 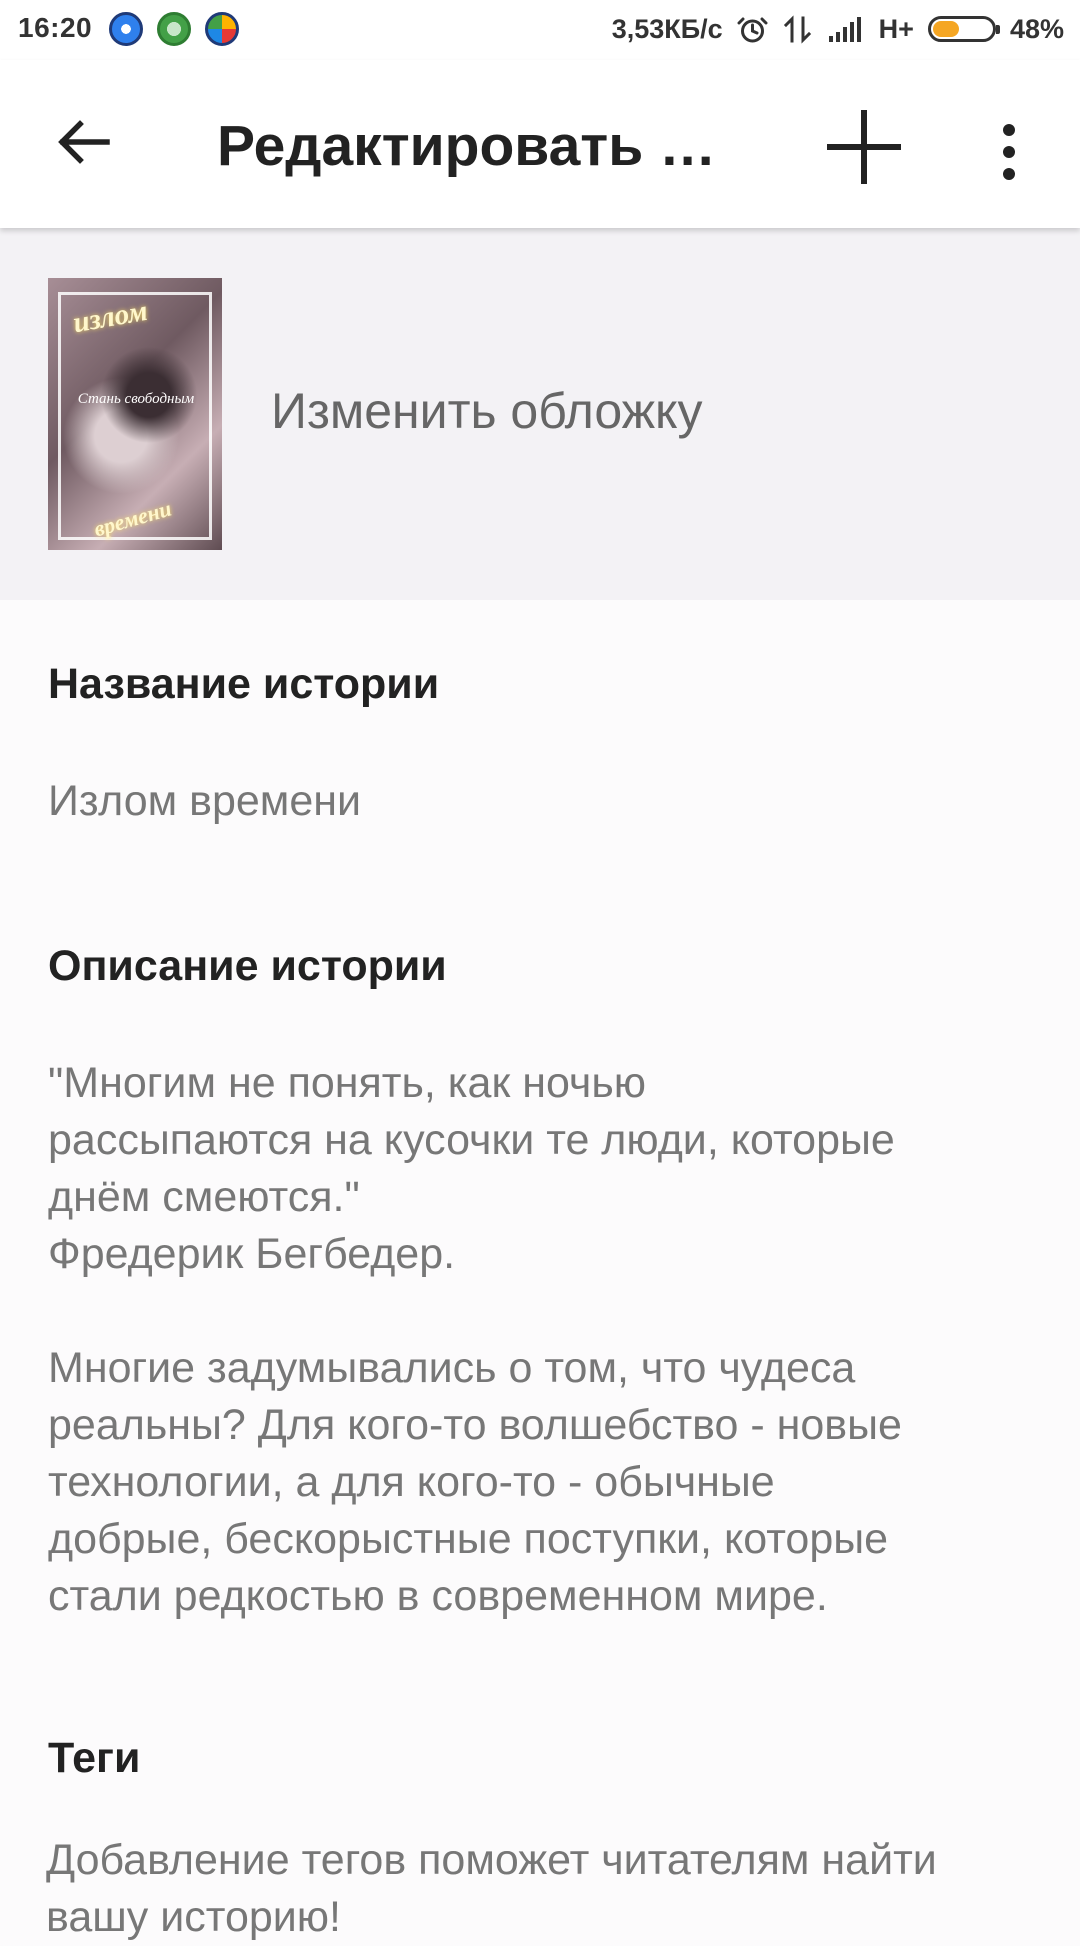 I want to click on alarm-icon, so click(x=752, y=29).